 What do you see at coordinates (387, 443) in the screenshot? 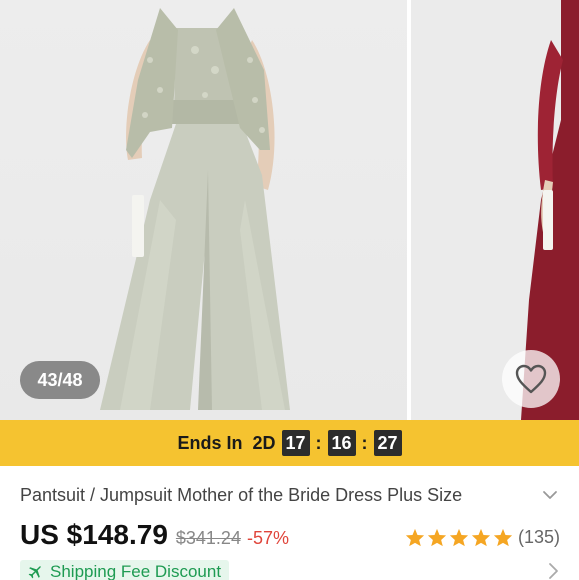
I see `timer-seconds: 27` at bounding box center [387, 443].